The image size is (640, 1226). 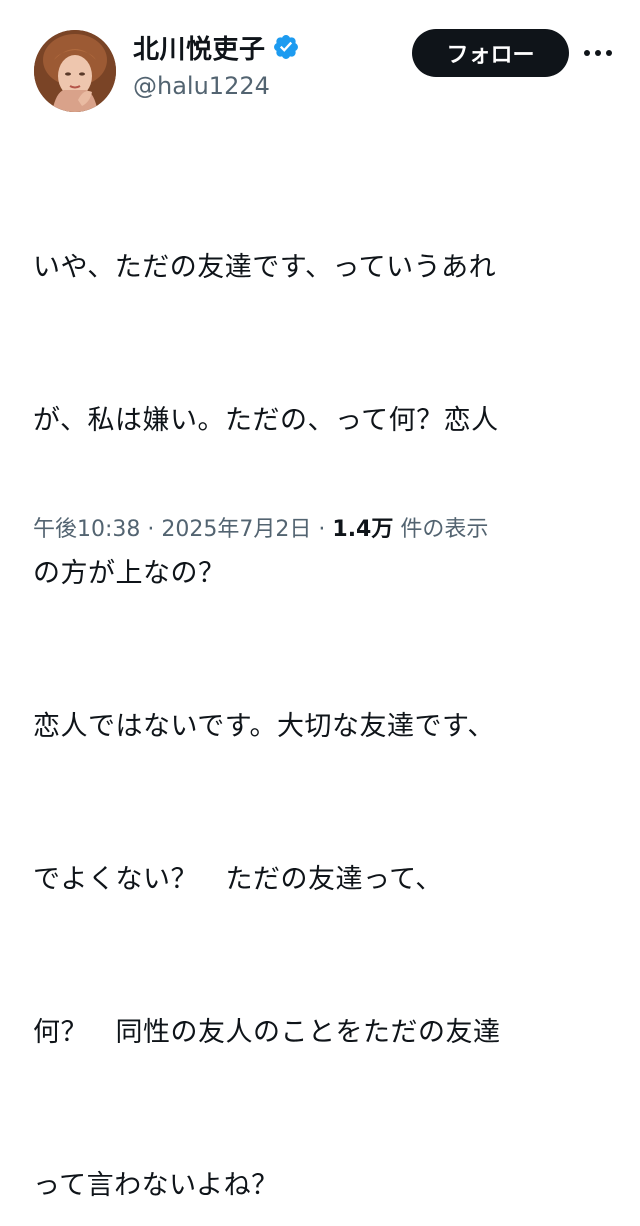 What do you see at coordinates (266, 420) in the screenshot?
I see `tweet-line: が、私は嫌い。ただの、って何？恋人` at bounding box center [266, 420].